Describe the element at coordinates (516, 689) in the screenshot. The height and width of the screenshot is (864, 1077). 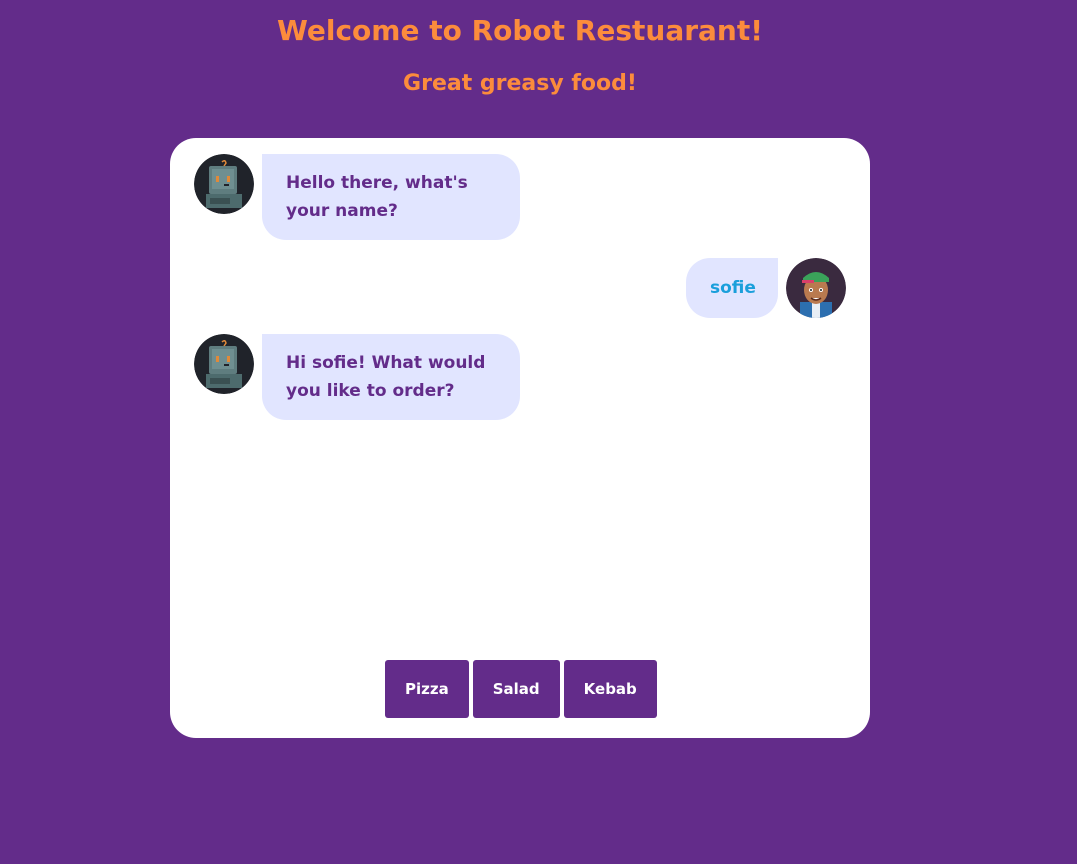
I see `salad-button: Salad` at that location.